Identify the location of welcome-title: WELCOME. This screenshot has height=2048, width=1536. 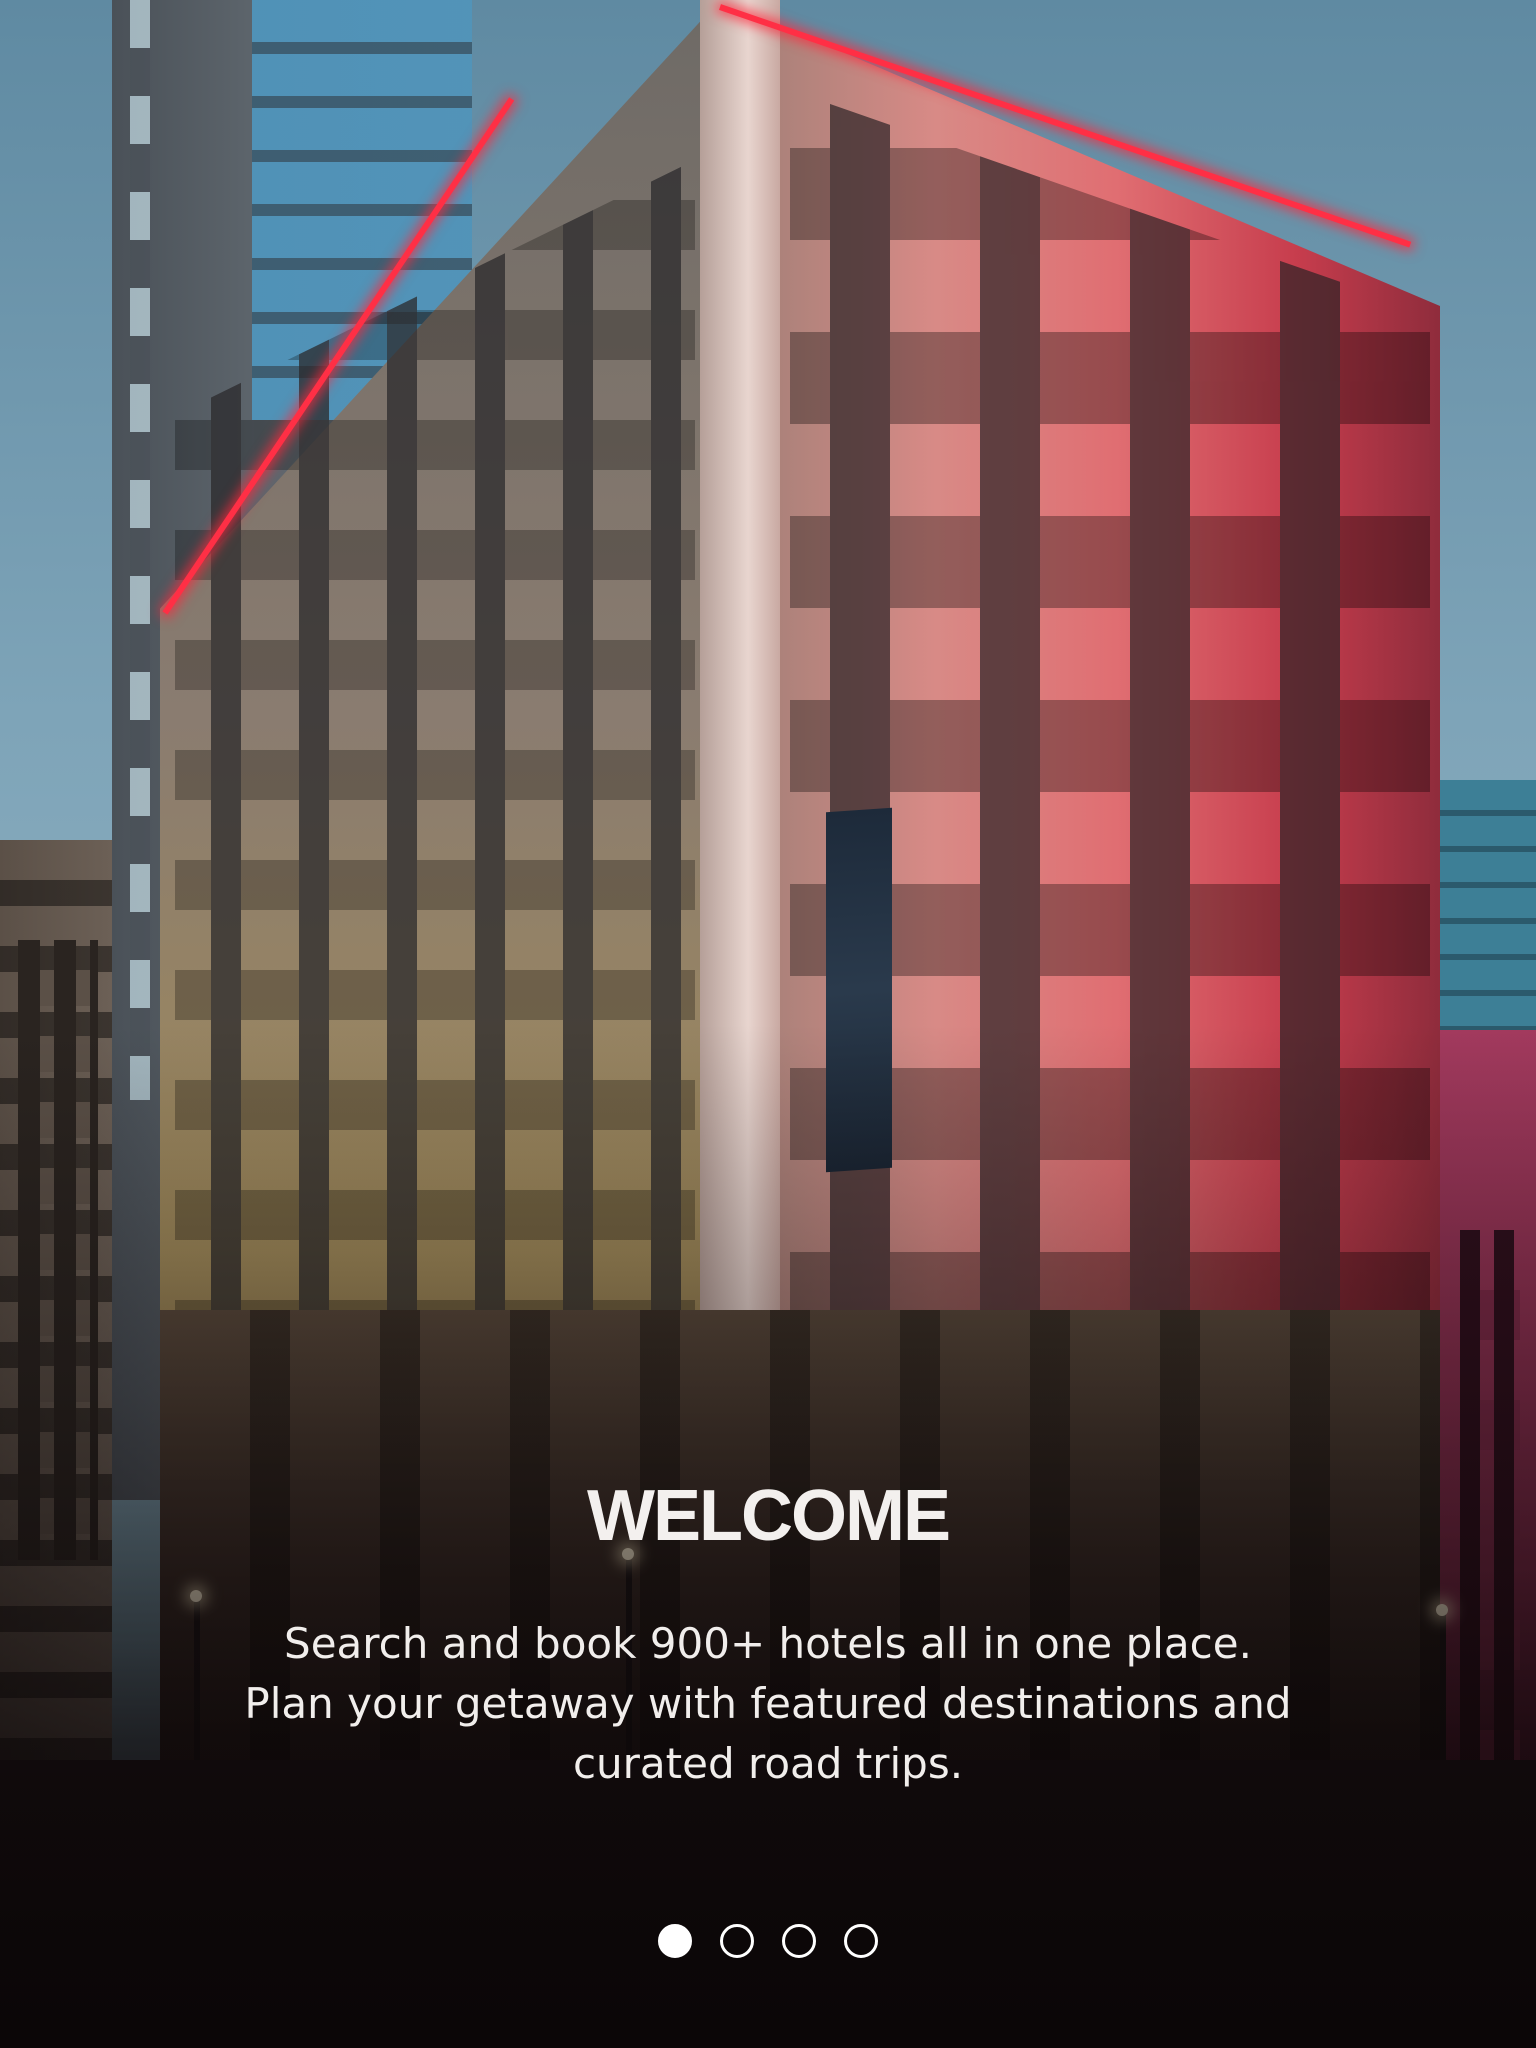
(769, 1516).